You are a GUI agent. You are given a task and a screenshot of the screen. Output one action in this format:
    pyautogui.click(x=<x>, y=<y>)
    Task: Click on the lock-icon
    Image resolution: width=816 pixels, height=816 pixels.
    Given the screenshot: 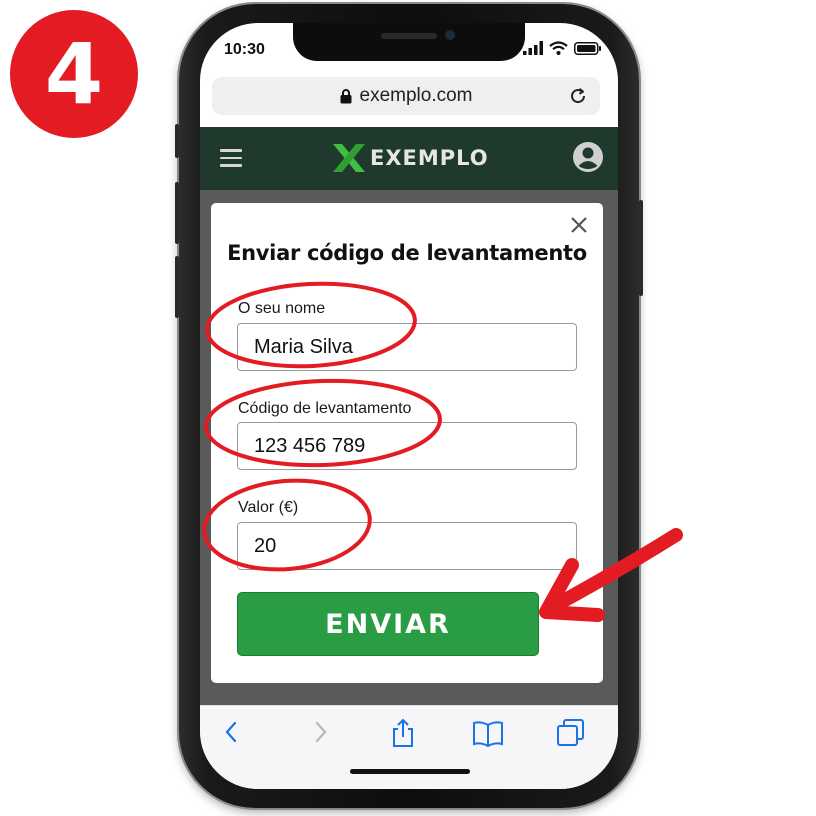 What is the action you would take?
    pyautogui.click(x=345, y=95)
    